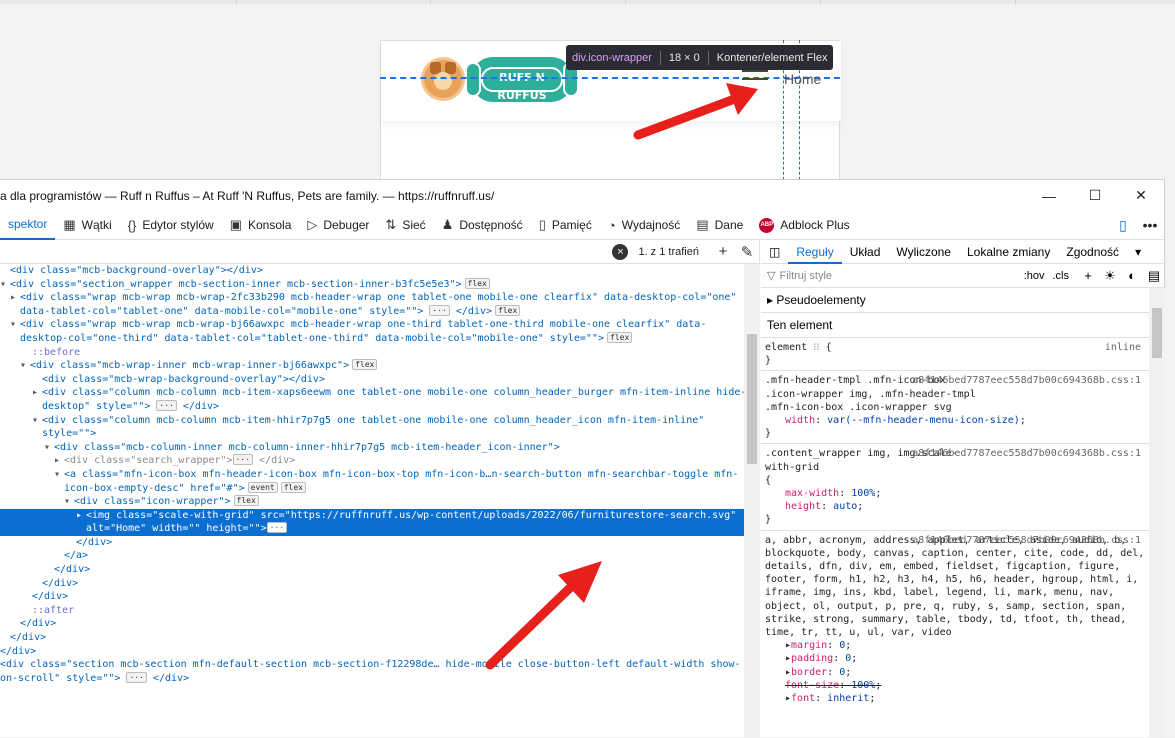 This screenshot has height=738, width=1175. I want to click on tab-storage: ▤ Dane, so click(719, 225).